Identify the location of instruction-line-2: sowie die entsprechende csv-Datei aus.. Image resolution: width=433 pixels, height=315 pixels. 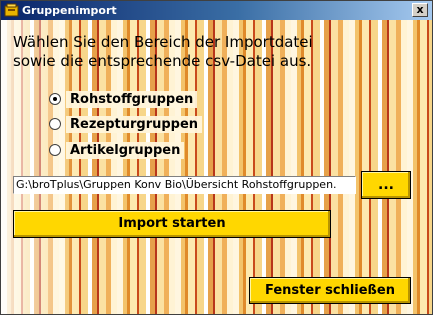
(162, 61).